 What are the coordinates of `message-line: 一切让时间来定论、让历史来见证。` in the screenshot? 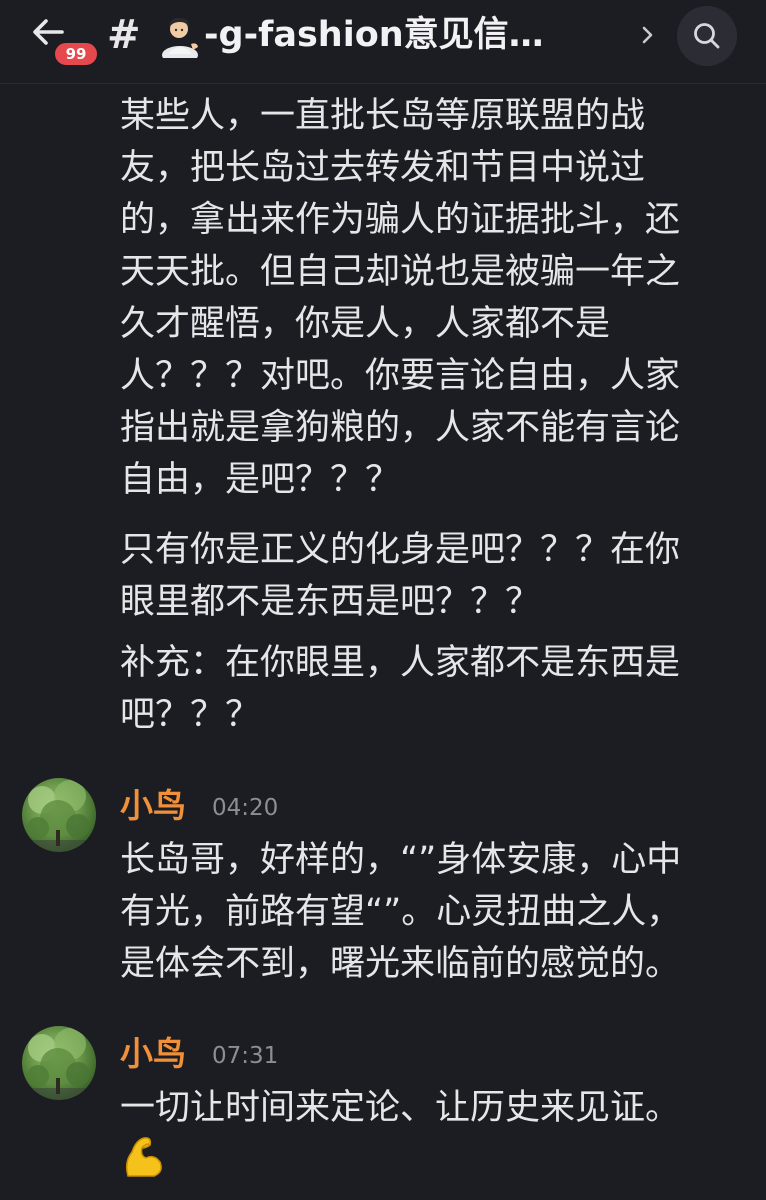 It's located at (400, 1108).